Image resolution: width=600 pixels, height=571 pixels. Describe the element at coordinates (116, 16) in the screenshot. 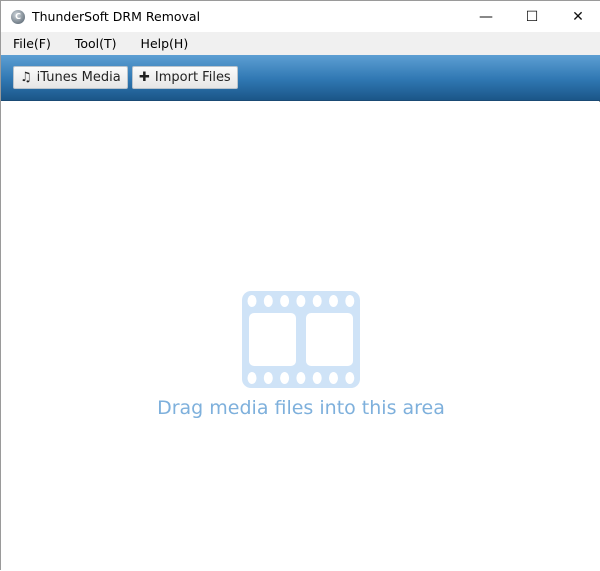

I see `window-title: ThunderSoft DRM Removal` at that location.